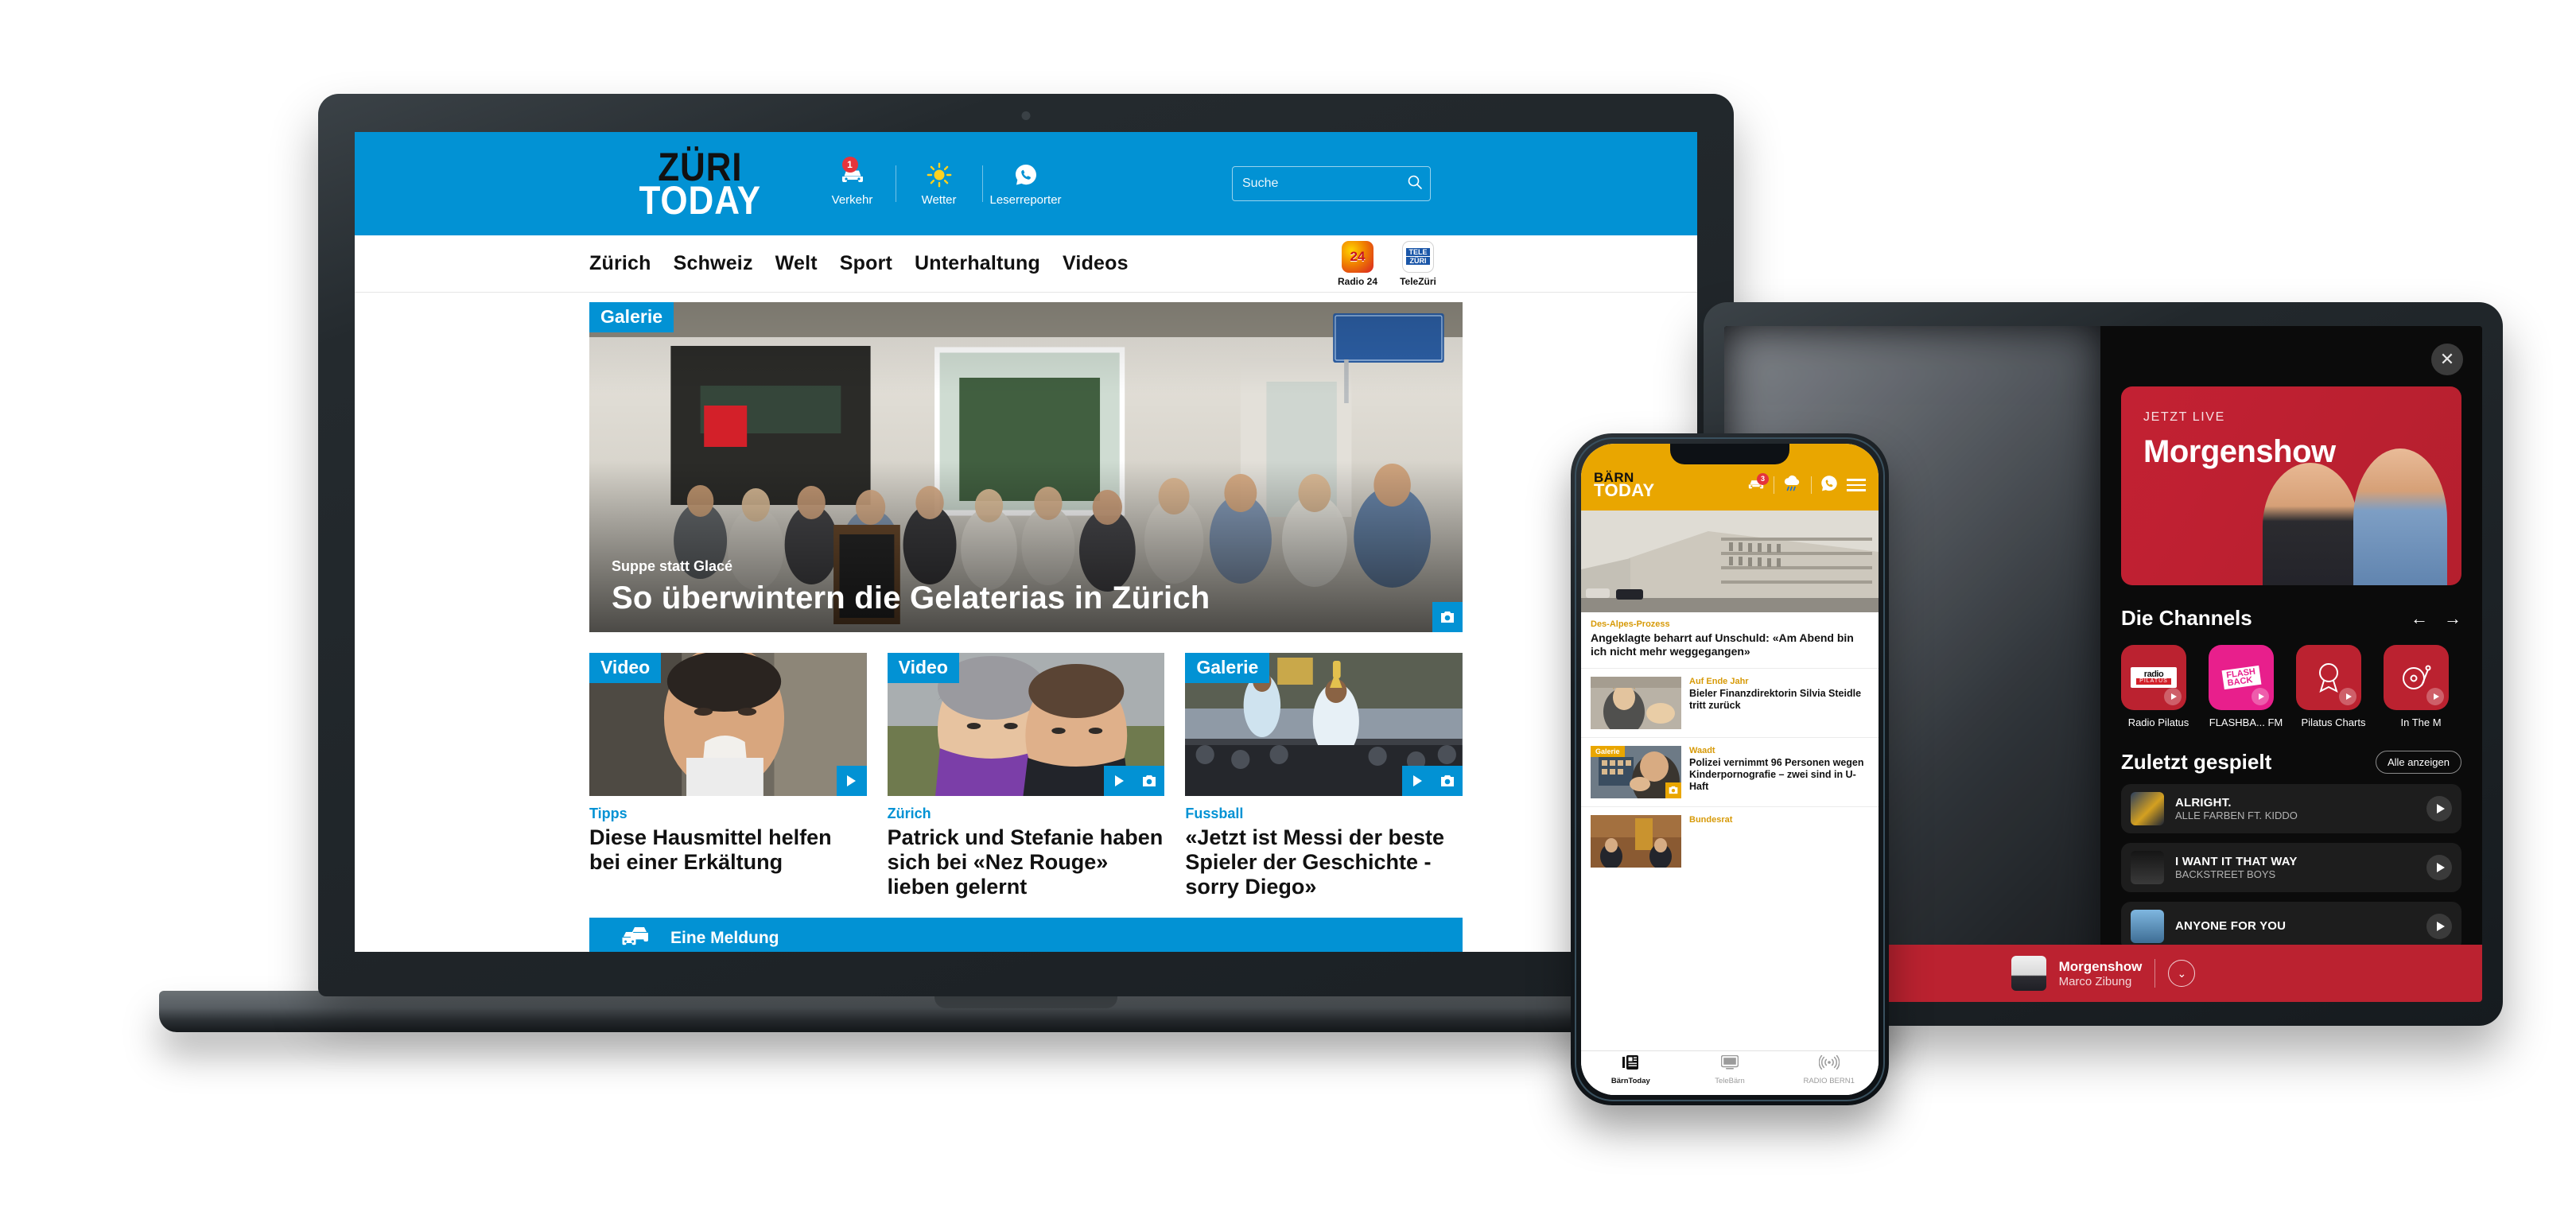 The width and height of the screenshot is (2576, 1223). I want to click on card-tag-badge: Galerie, so click(1227, 668).